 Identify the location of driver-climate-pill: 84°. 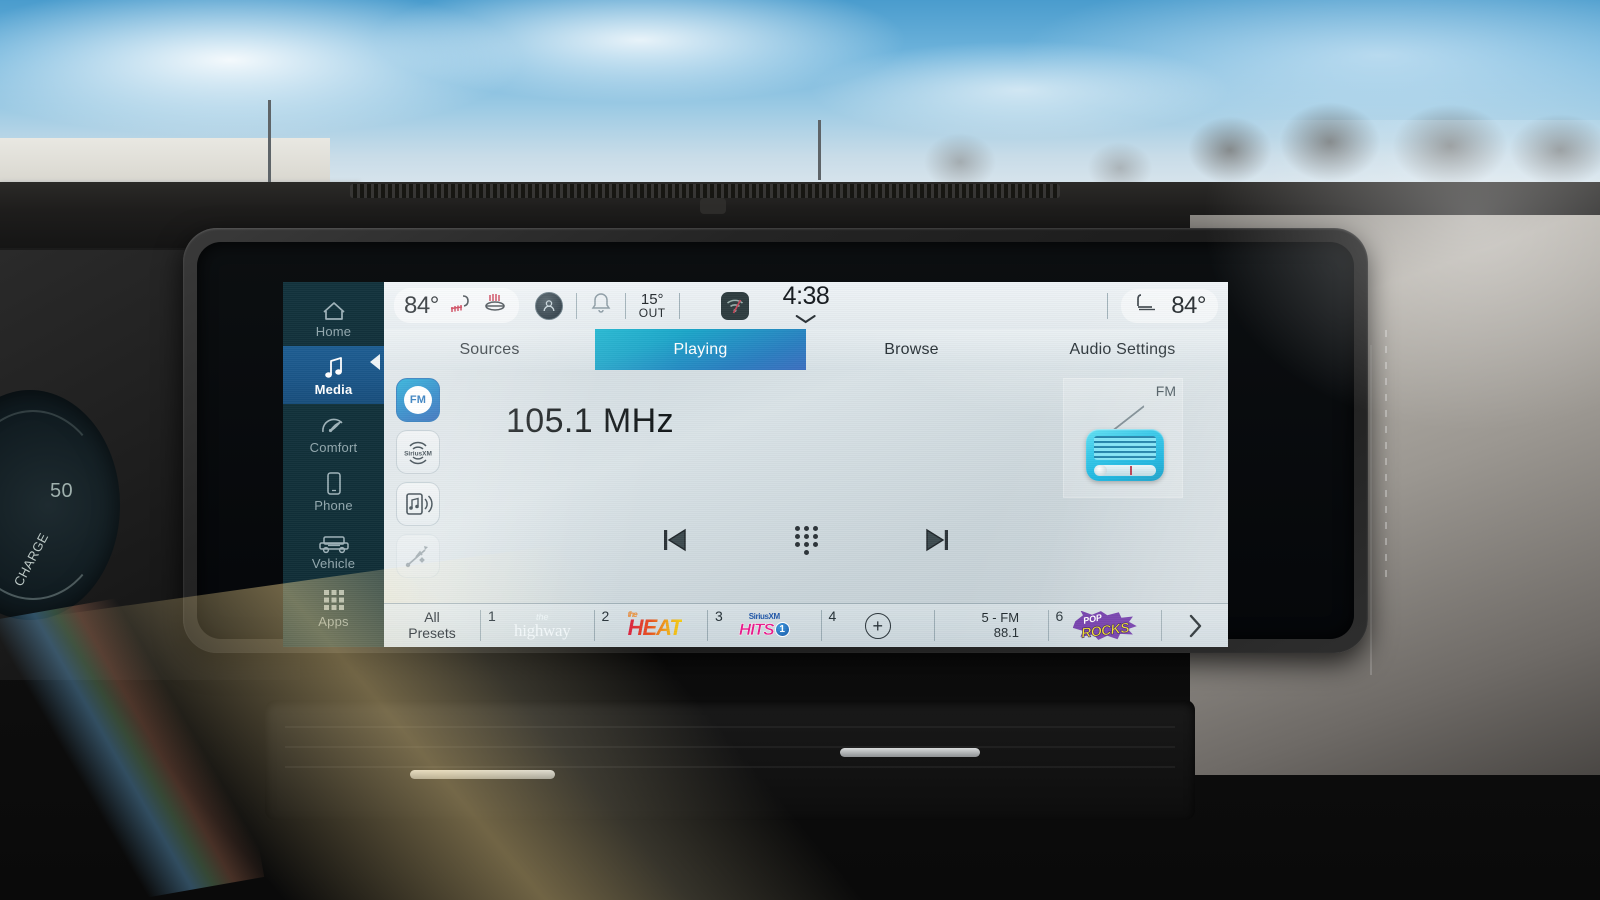
(456, 305).